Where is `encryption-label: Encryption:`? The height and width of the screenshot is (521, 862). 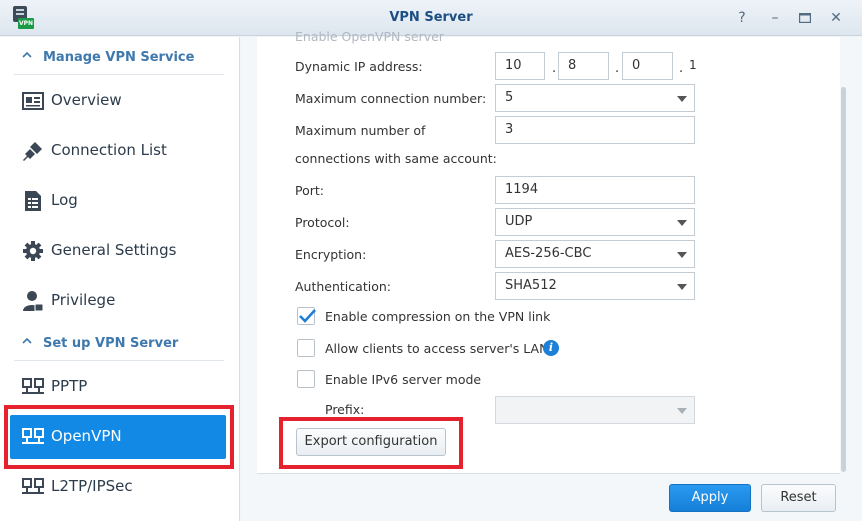
encryption-label: Encryption: is located at coordinates (331, 254).